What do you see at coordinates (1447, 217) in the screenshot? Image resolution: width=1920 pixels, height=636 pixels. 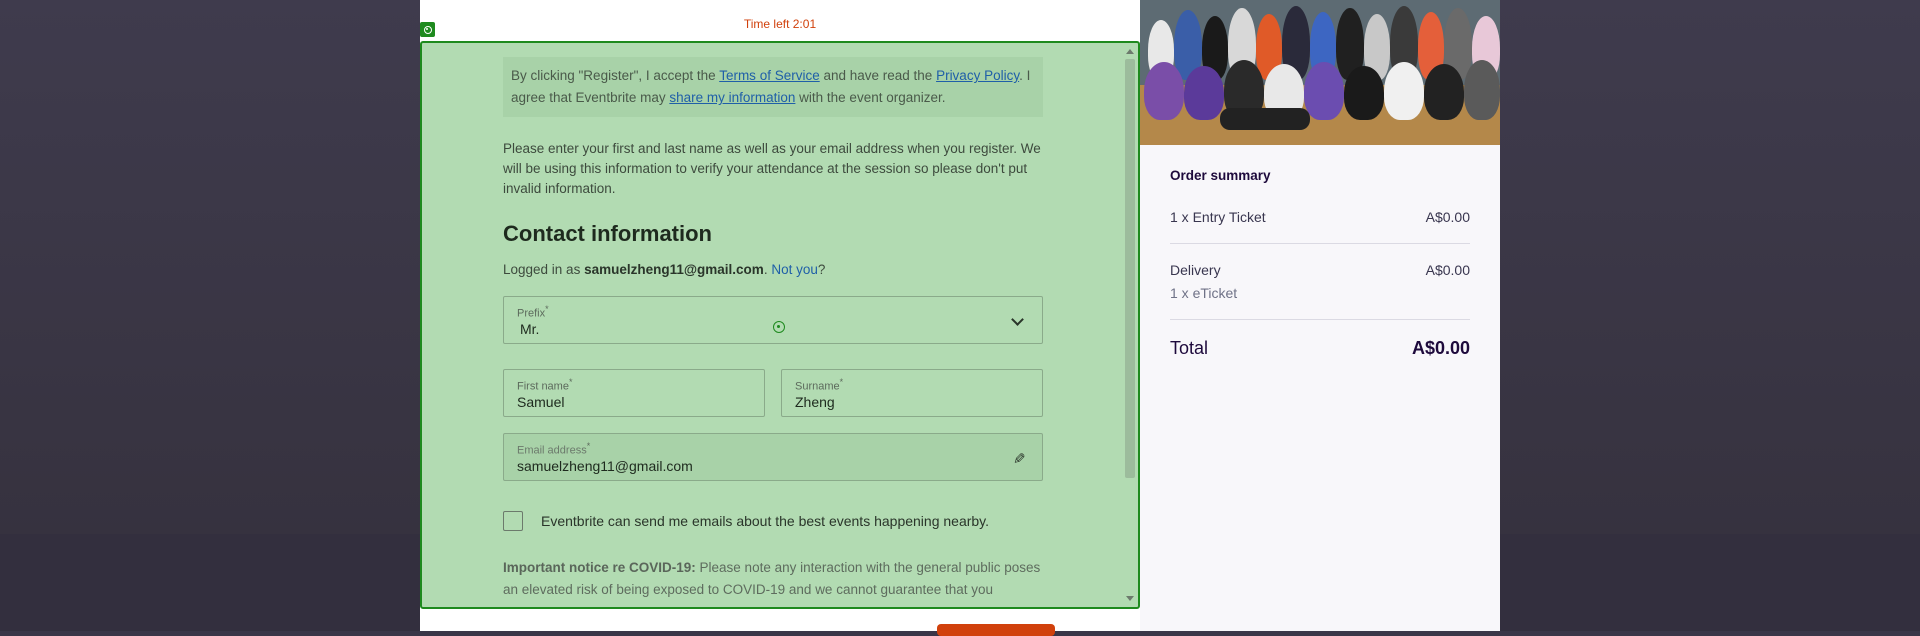 I see `line-item-price: A$0.00` at bounding box center [1447, 217].